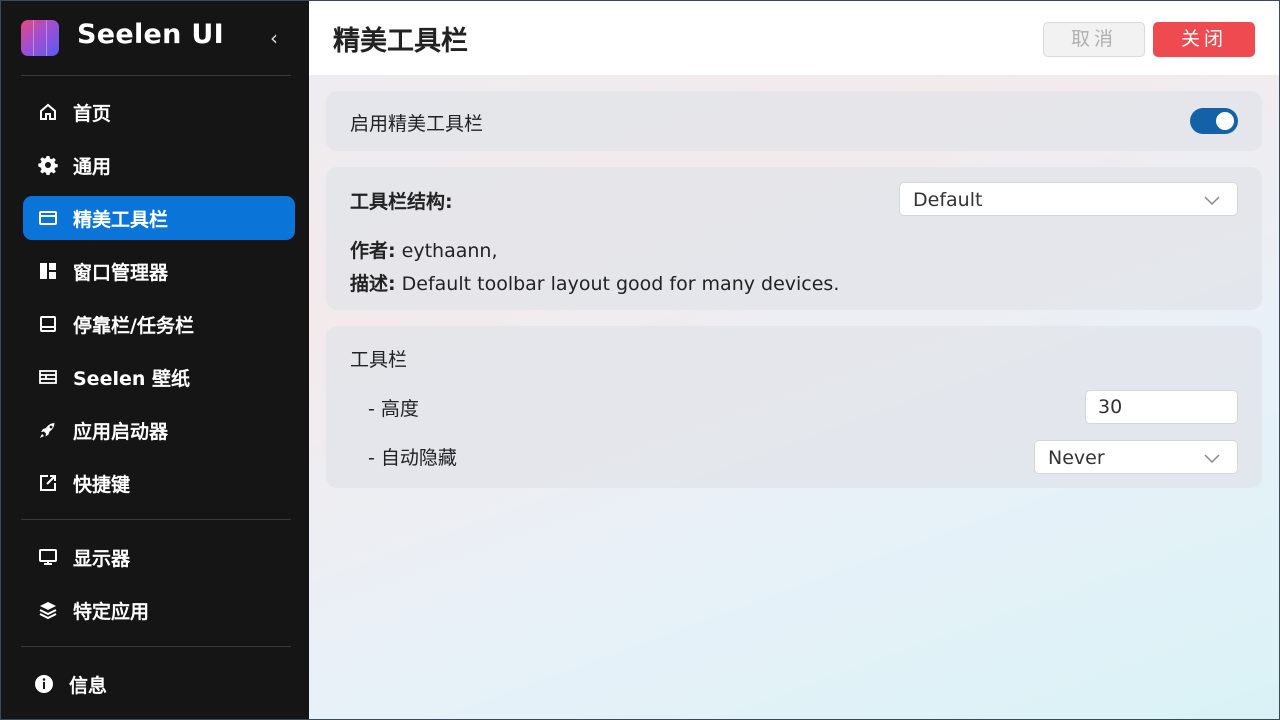 Image resolution: width=1280 pixels, height=720 pixels. Describe the element at coordinates (92, 113) in the screenshot. I see `sidebar-item-label: 首页` at that location.